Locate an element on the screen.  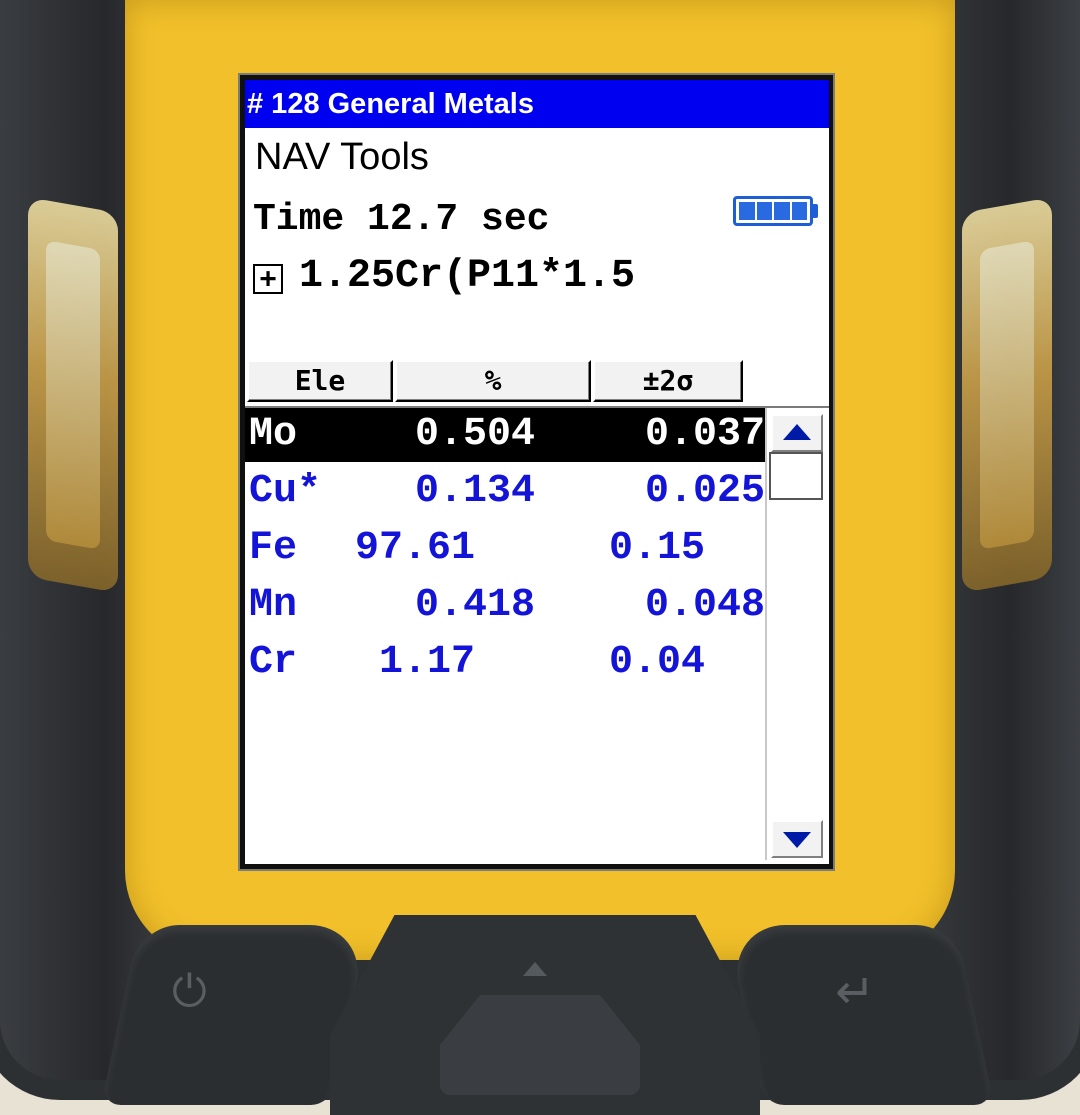
row-element: Mn is located at coordinates (273, 605).